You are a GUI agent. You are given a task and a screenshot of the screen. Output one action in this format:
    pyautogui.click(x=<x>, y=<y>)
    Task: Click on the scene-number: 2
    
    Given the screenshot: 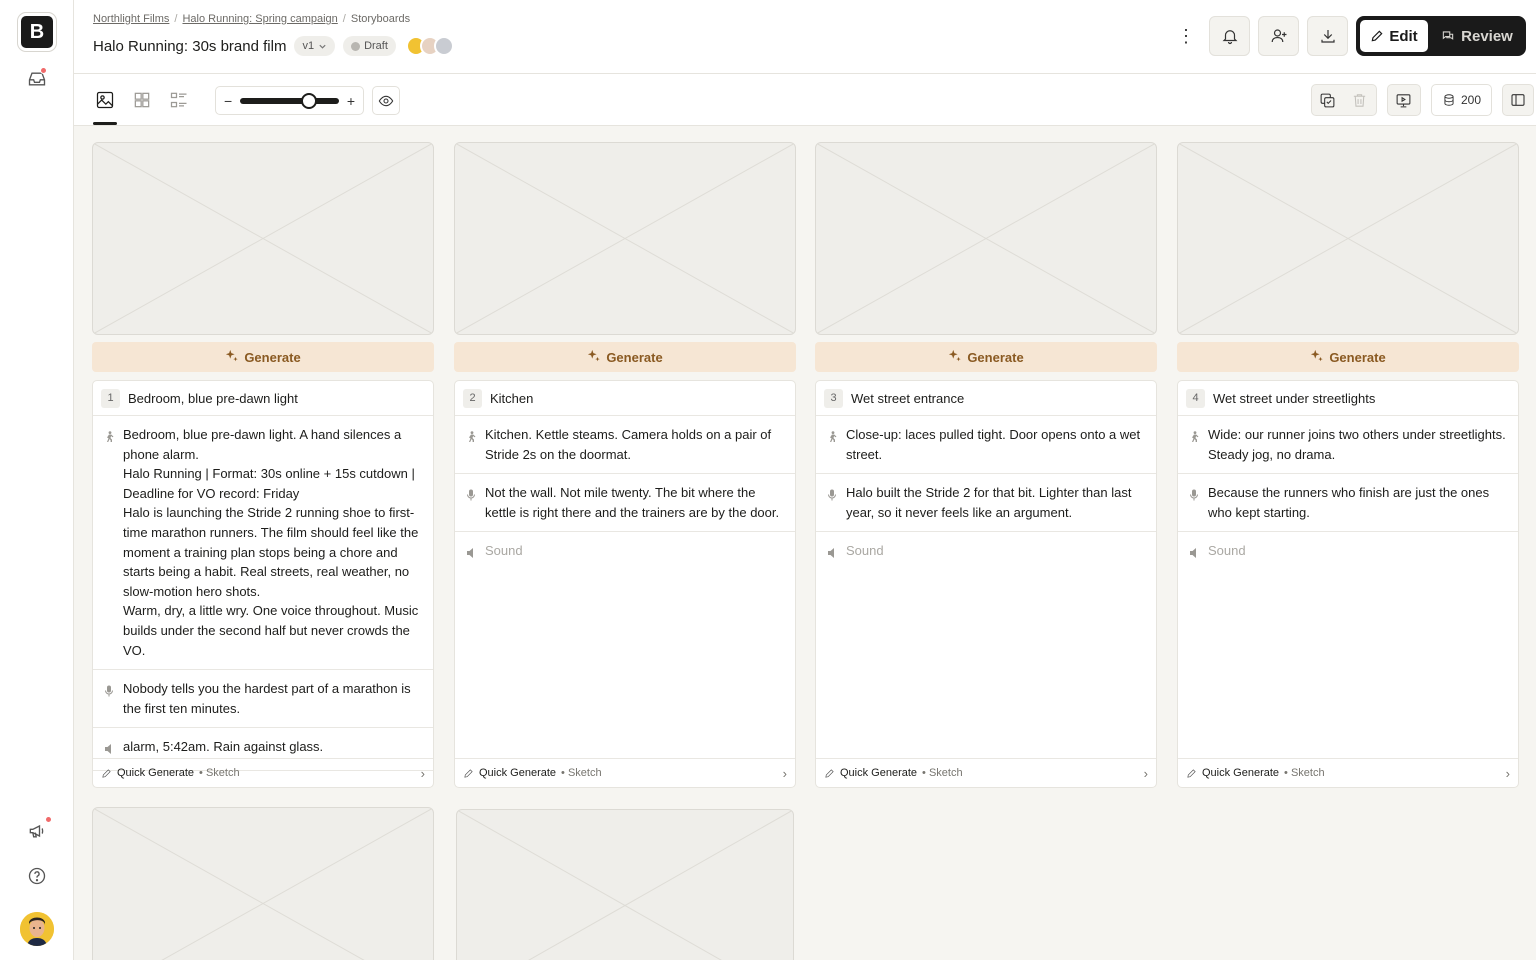 What is the action you would take?
    pyautogui.click(x=472, y=398)
    